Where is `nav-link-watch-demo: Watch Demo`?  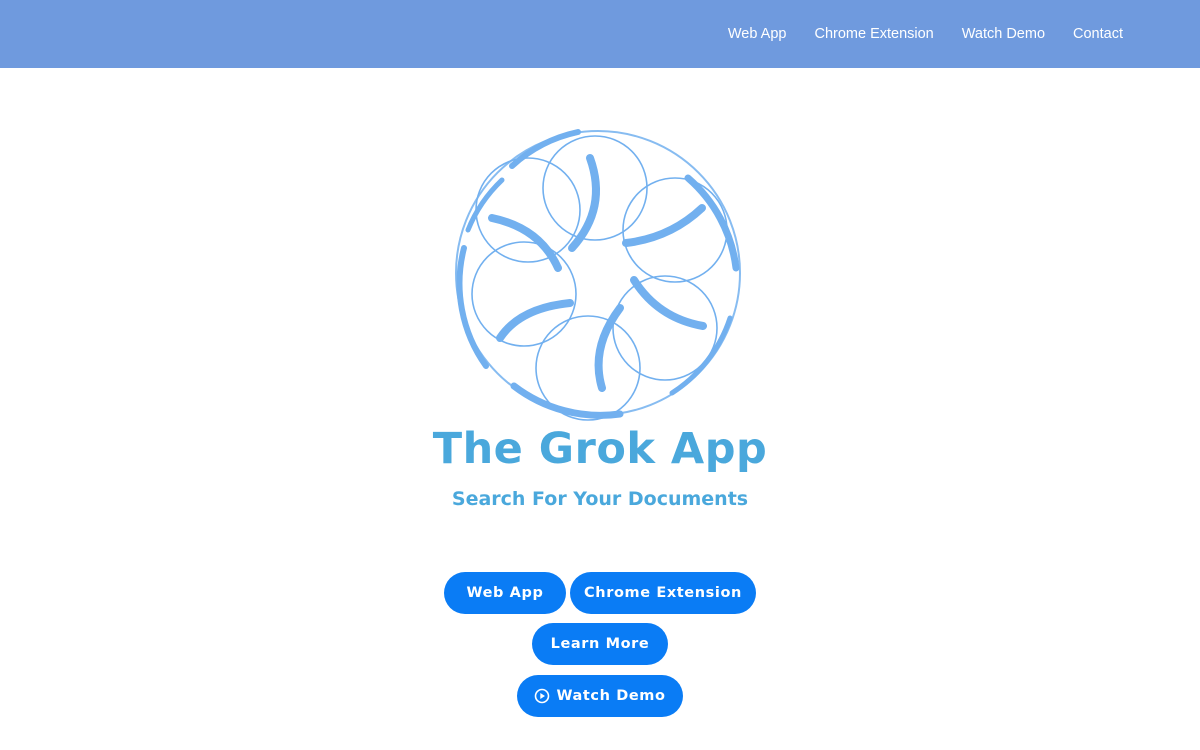
nav-link-watch-demo: Watch Demo is located at coordinates (1003, 34).